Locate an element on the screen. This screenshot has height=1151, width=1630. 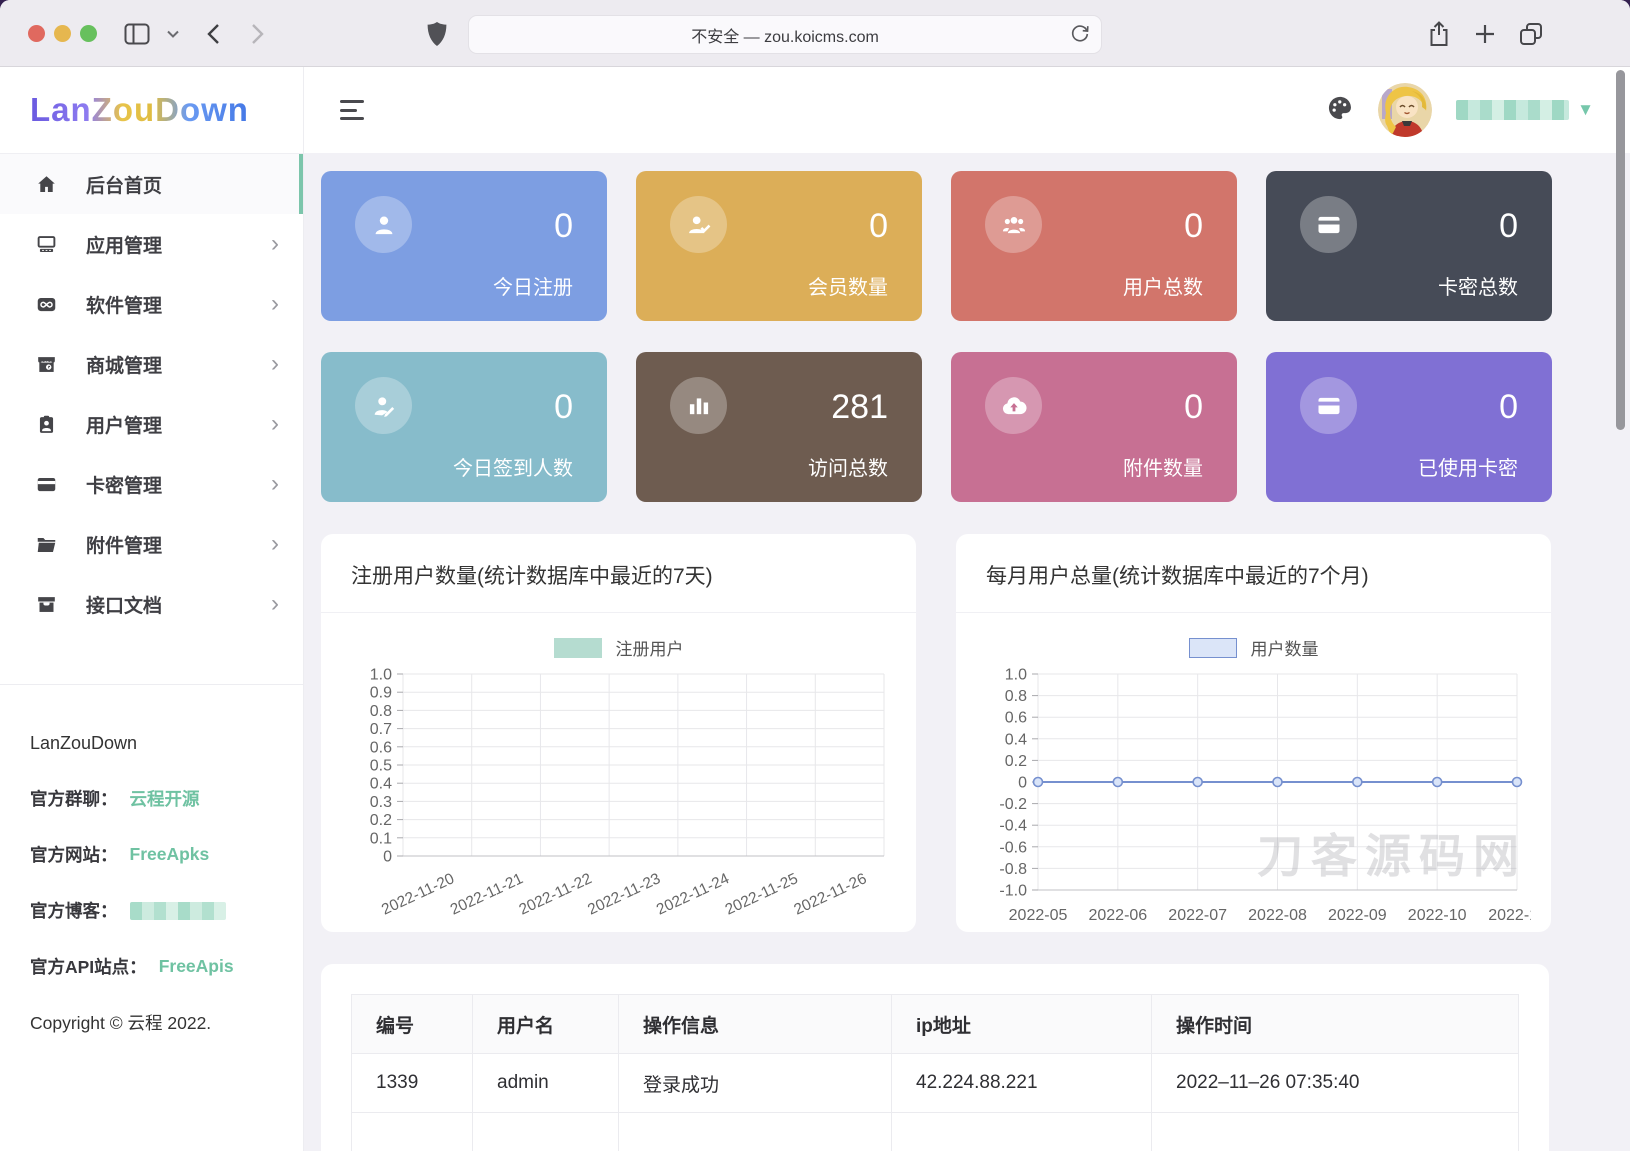
user-menu: ▼ is located at coordinates (1525, 110).